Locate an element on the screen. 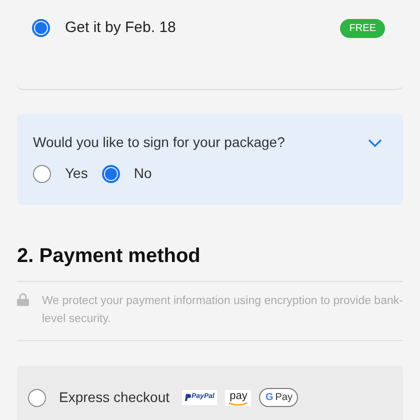 This screenshot has width=420, height=420. delivery-option-label: Get it by Feb. 18 is located at coordinates (120, 28).